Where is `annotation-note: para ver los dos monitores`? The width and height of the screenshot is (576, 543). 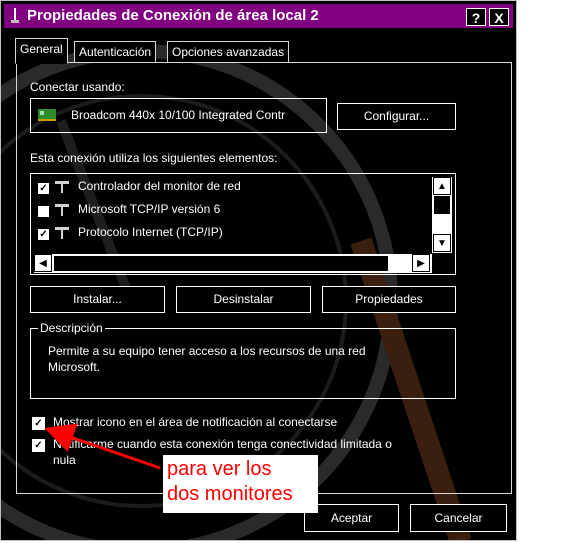
annotation-note: para ver los dos monitores is located at coordinates (240, 484).